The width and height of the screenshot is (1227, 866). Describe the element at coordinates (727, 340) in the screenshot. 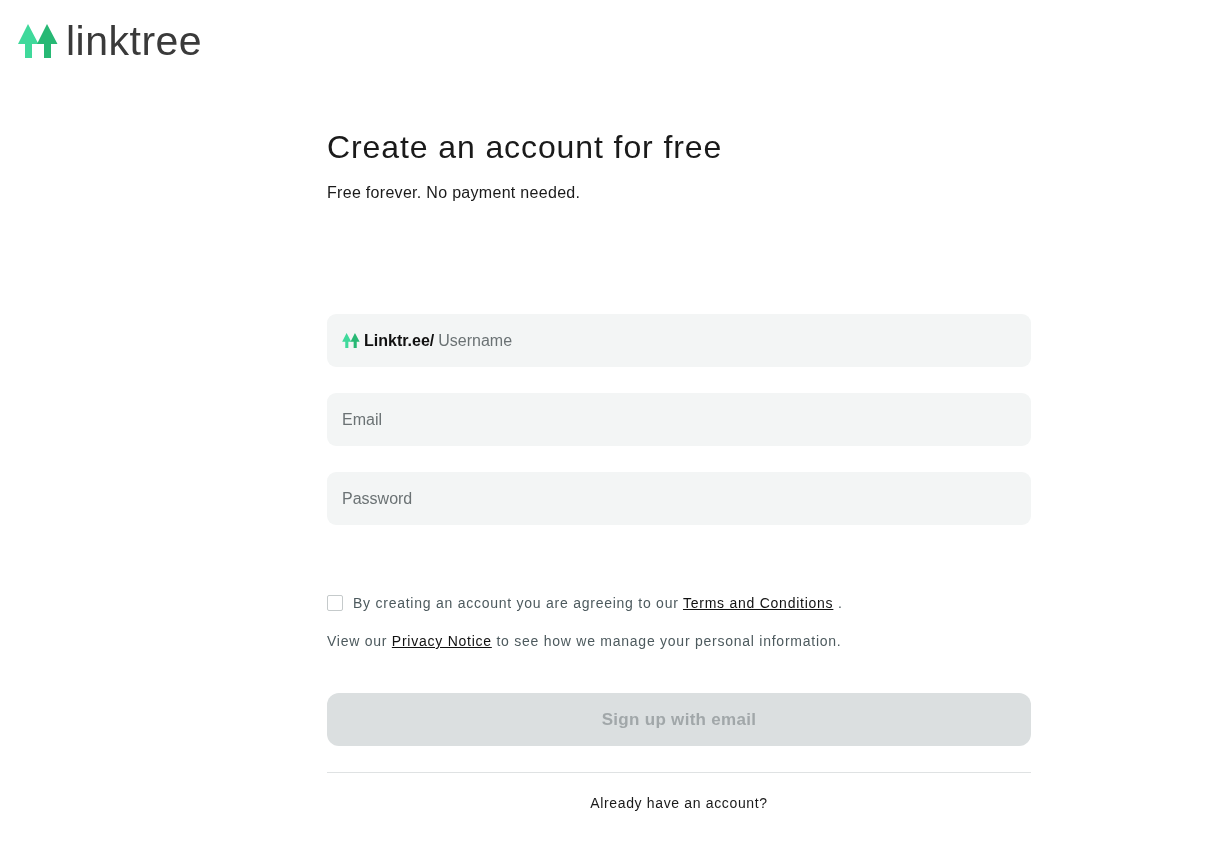

I see `username-input: Username` at that location.